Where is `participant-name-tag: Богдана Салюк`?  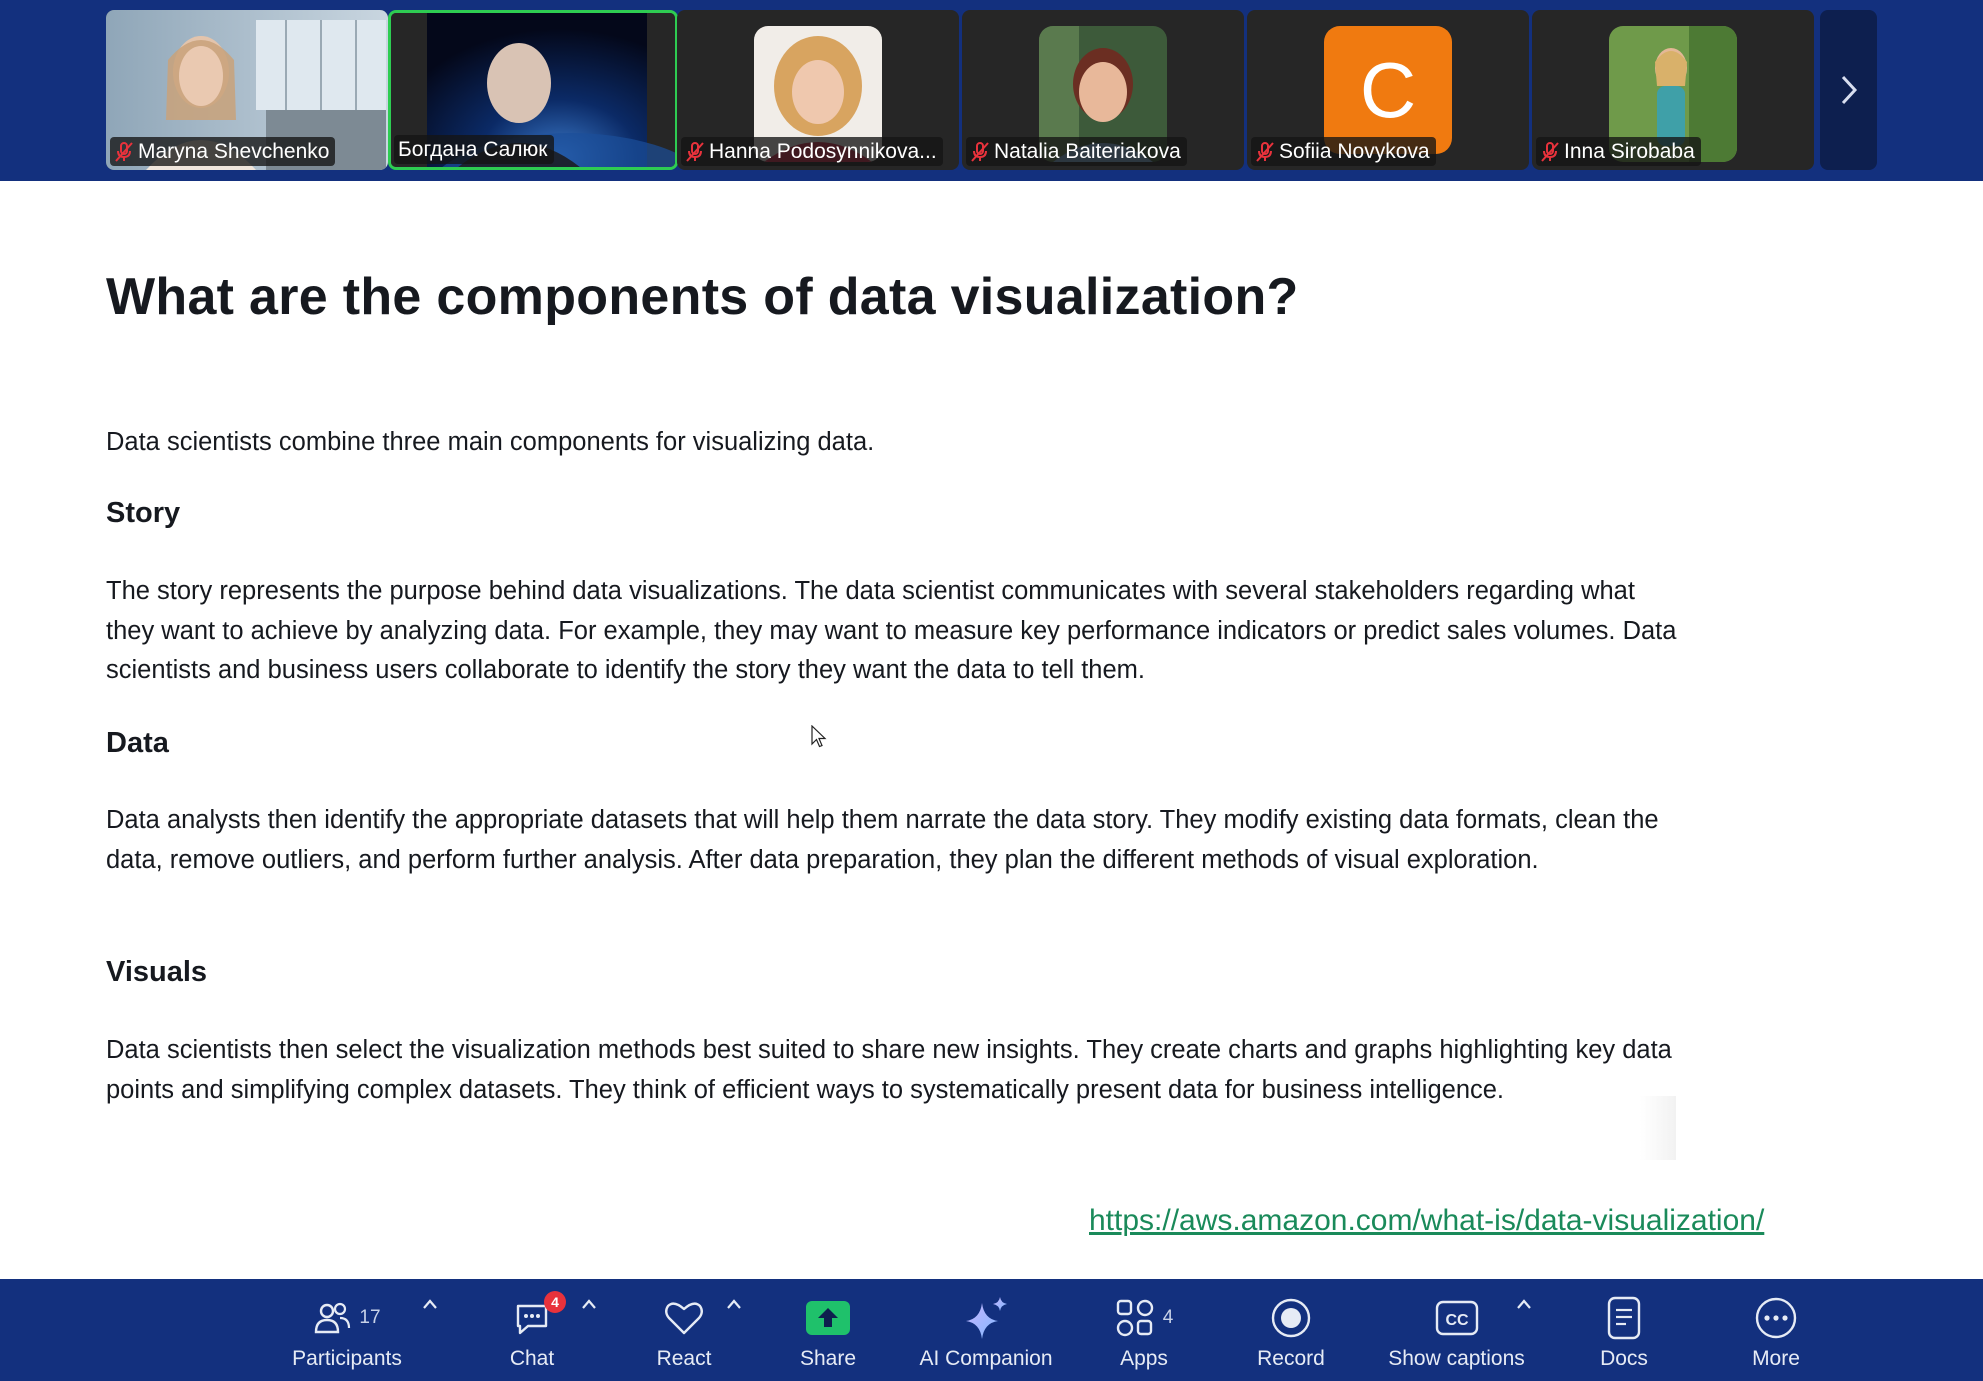
participant-name-tag: Богдана Салюк is located at coordinates (474, 149).